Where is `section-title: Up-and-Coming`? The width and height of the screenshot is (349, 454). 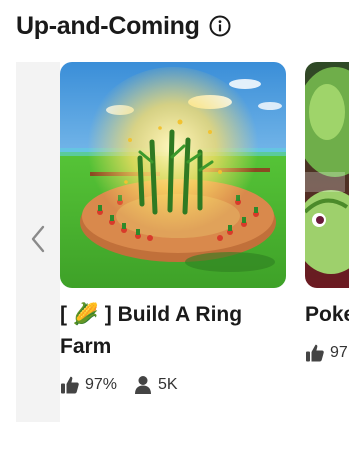
section-title: Up-and-Coming is located at coordinates (108, 26).